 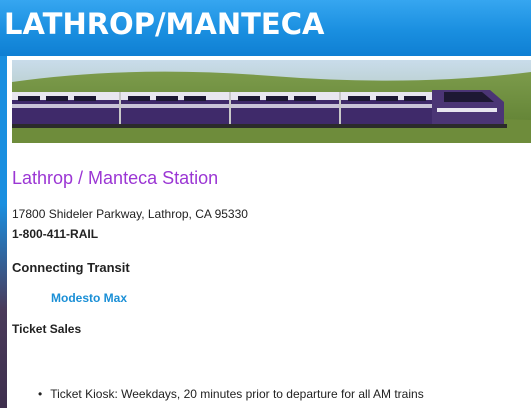 What do you see at coordinates (89, 298) in the screenshot?
I see `link-modesto-max: Modesto Max` at bounding box center [89, 298].